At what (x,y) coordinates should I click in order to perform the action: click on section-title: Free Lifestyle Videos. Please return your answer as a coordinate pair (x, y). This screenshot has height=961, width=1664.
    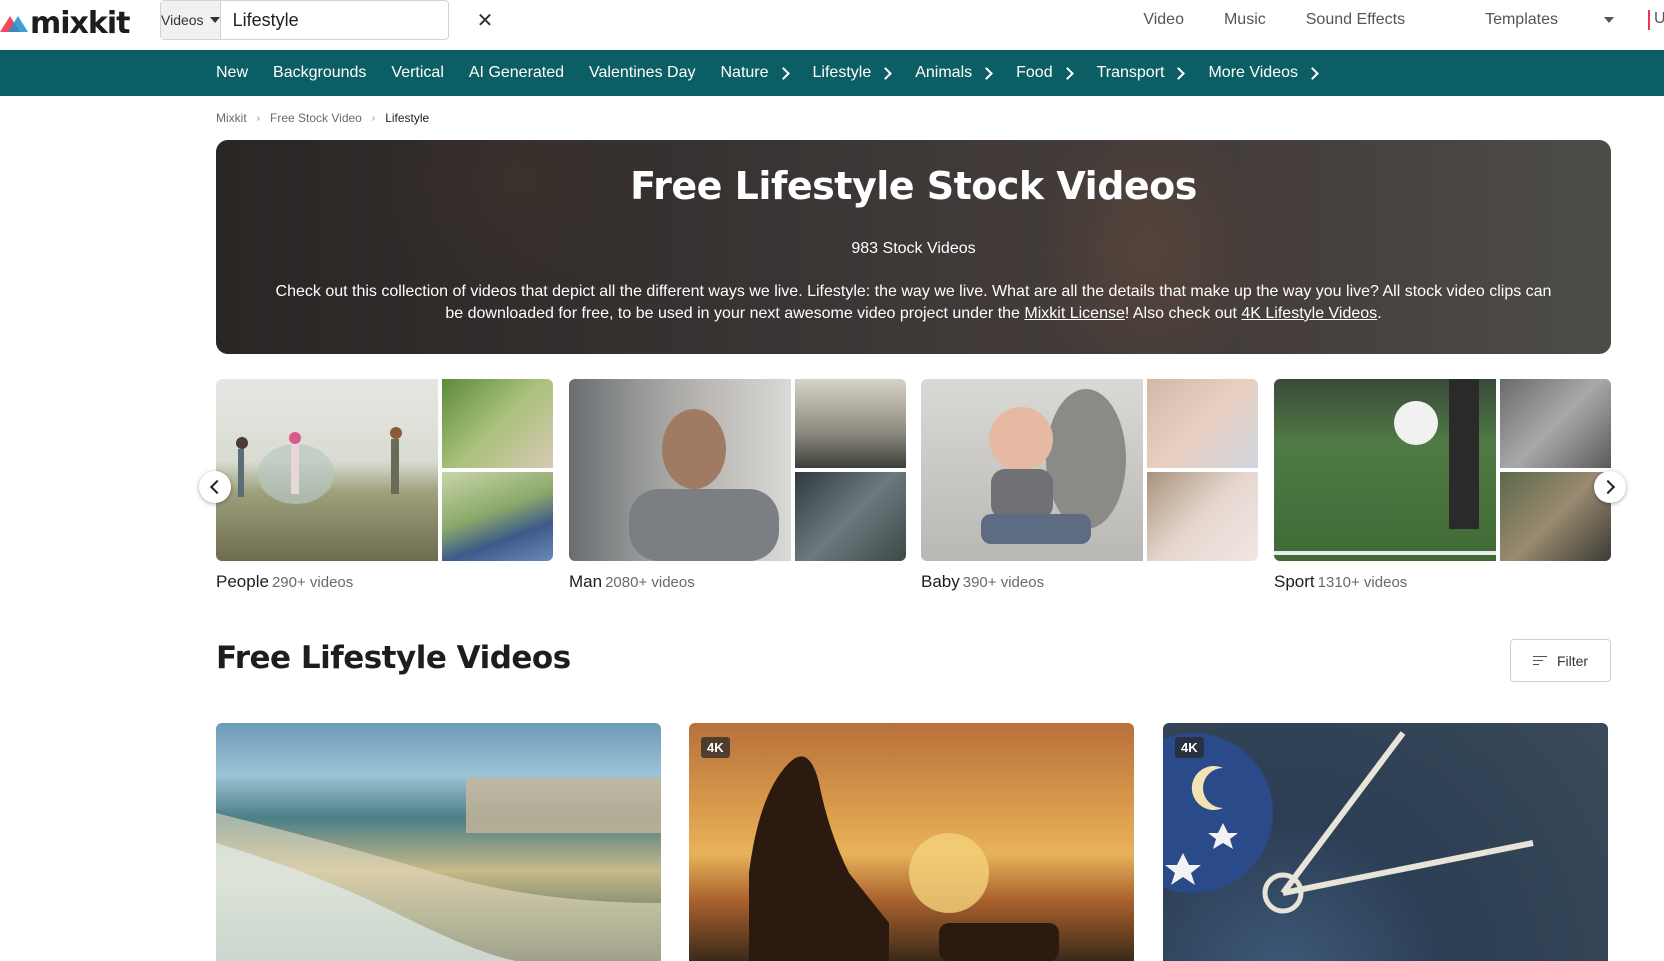
    Looking at the image, I should click on (393, 658).